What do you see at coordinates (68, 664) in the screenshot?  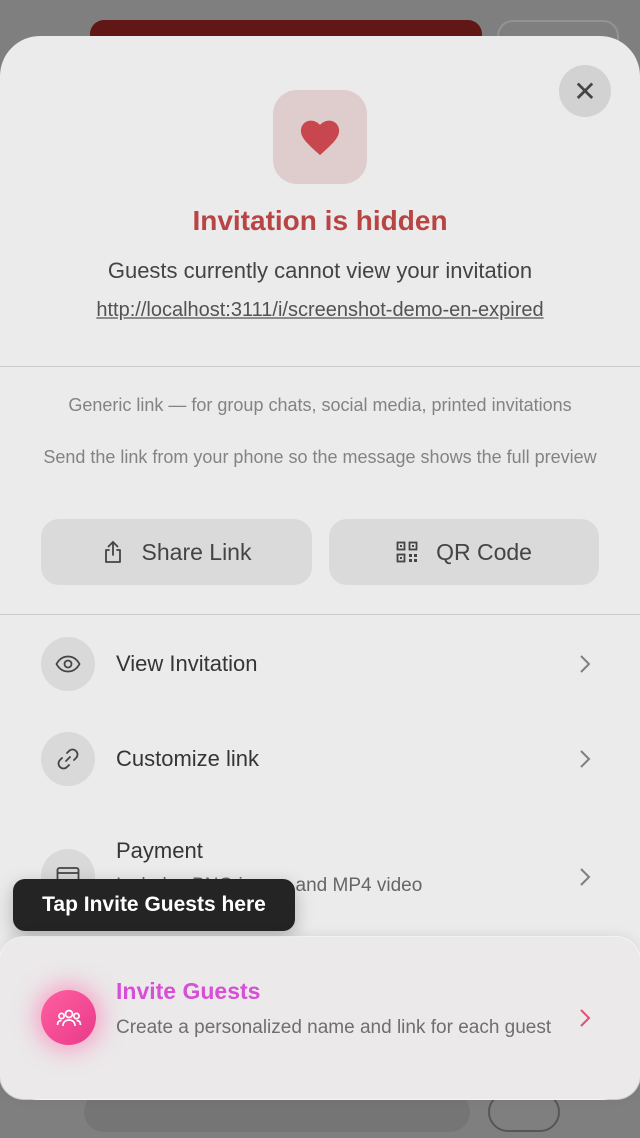 I see `eye-icon` at bounding box center [68, 664].